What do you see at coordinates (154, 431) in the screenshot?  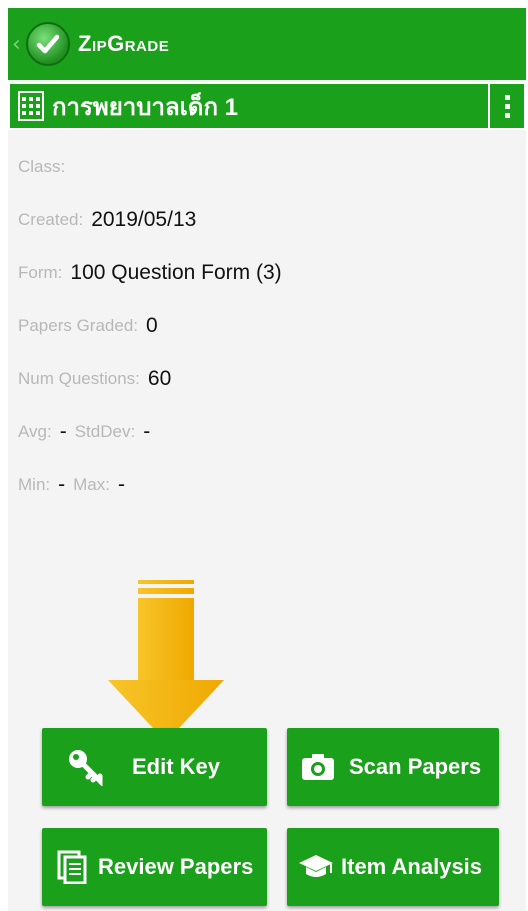 I see `avg-std-row: Avg: - StdDev: -` at bounding box center [154, 431].